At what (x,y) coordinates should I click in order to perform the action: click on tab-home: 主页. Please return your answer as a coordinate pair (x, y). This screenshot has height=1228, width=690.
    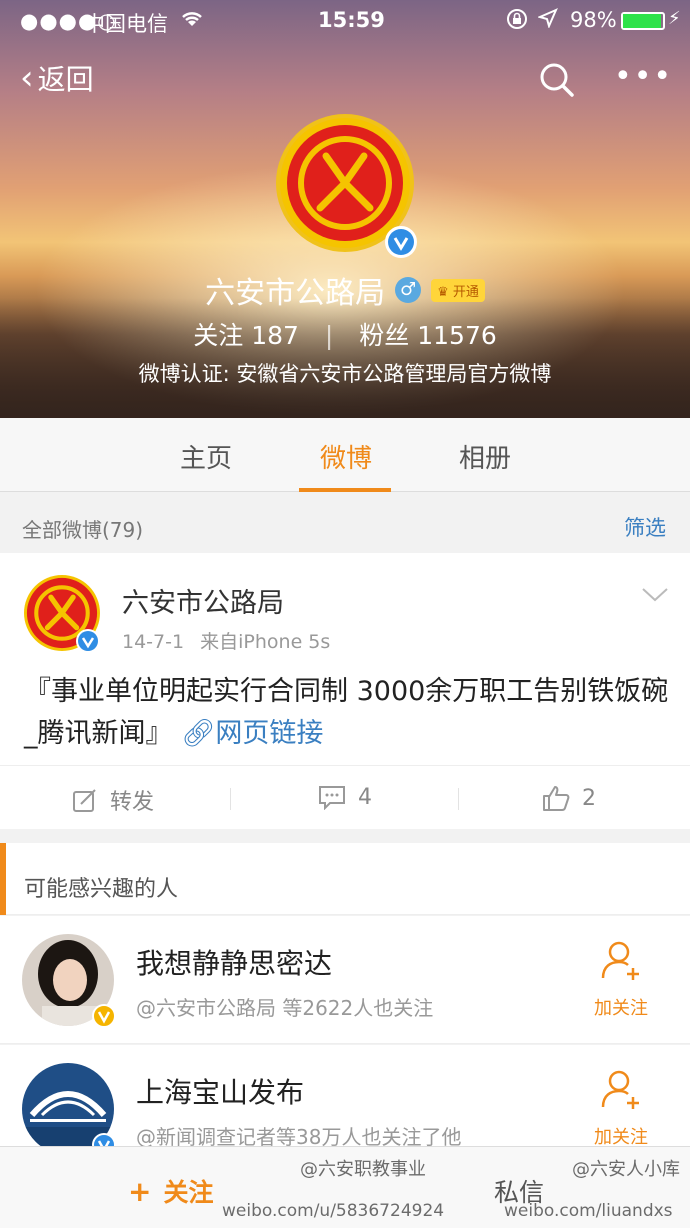
    Looking at the image, I should click on (206, 456).